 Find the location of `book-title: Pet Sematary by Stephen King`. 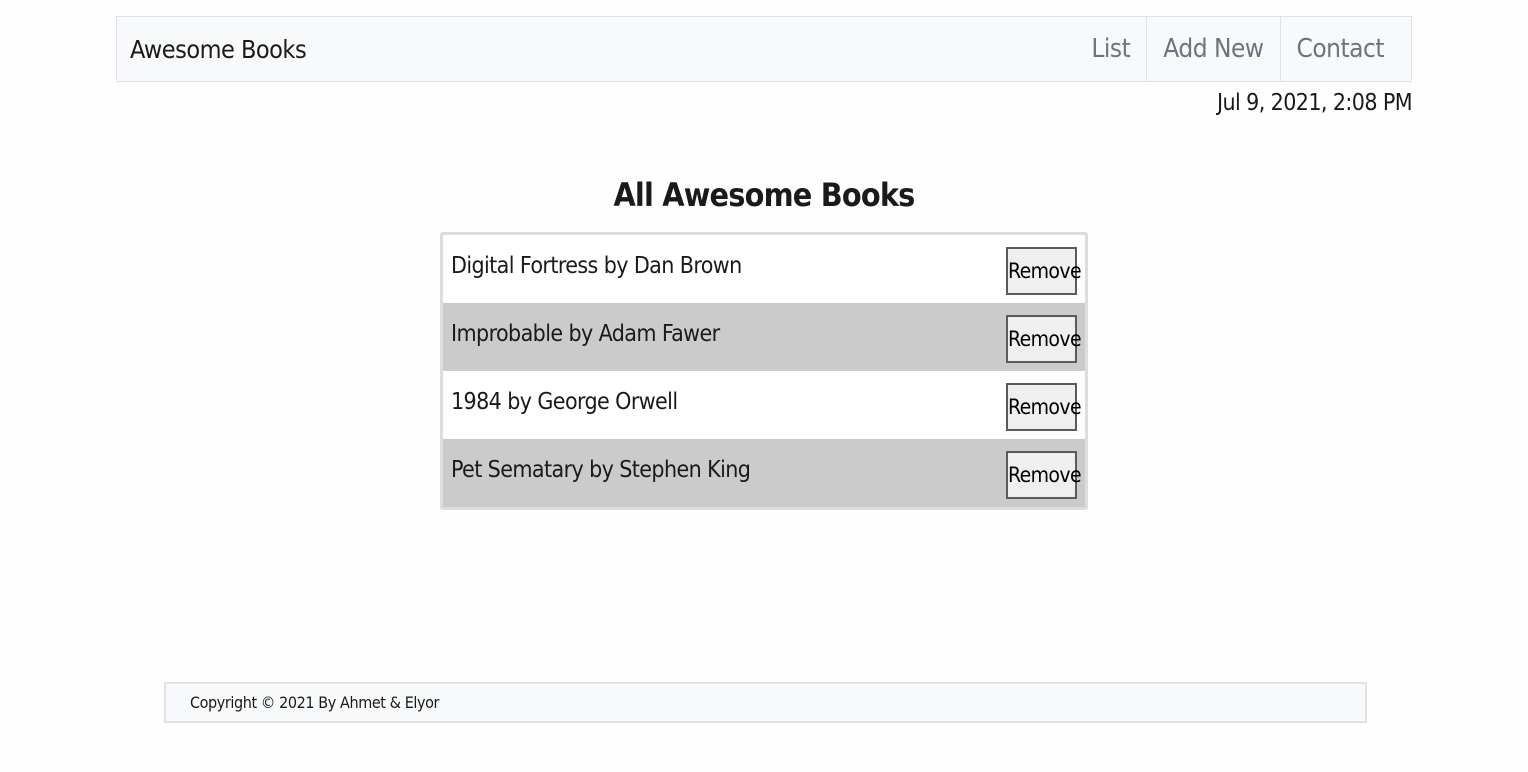

book-title: Pet Sematary by Stephen King is located at coordinates (601, 470).